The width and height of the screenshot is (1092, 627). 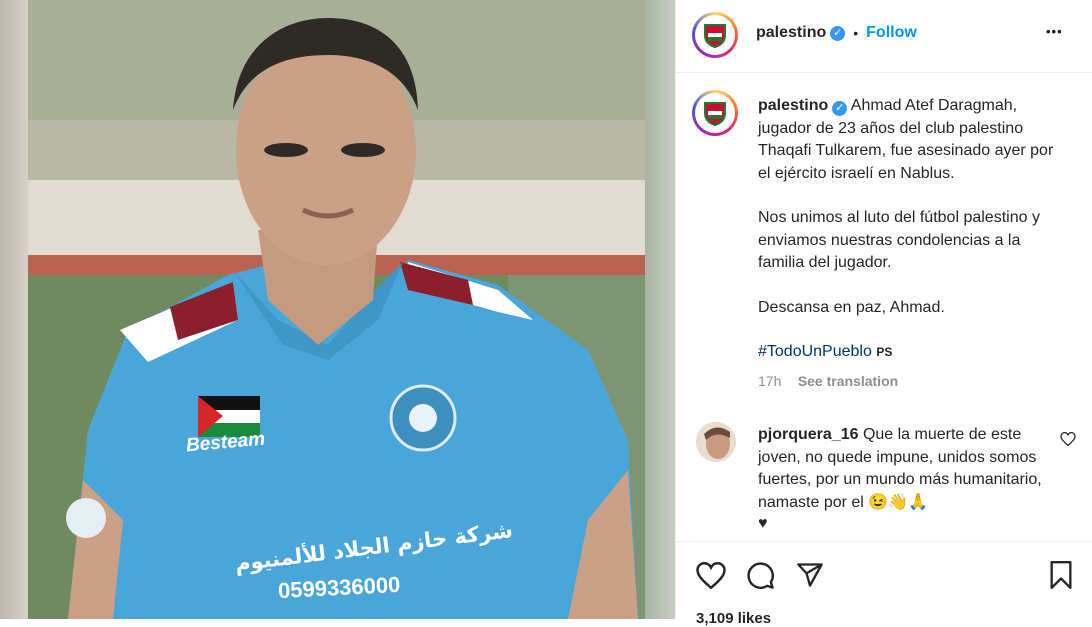 I want to click on more-icon: •••, so click(x=1054, y=31).